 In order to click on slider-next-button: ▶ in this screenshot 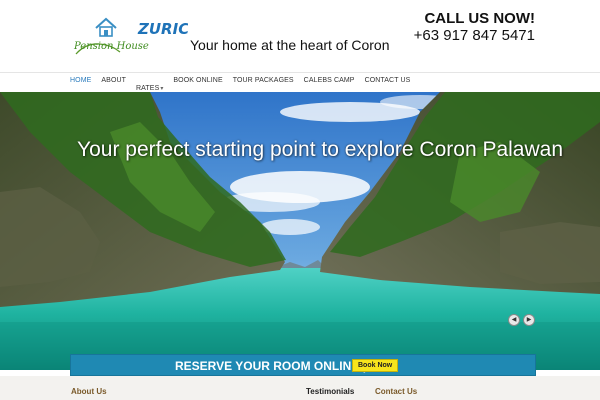, I will do `click(529, 320)`.